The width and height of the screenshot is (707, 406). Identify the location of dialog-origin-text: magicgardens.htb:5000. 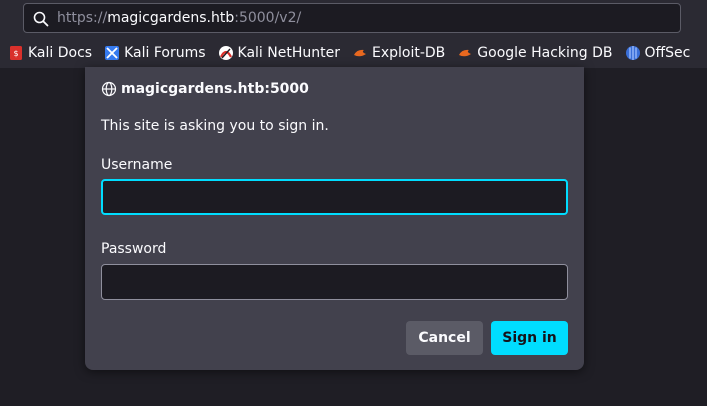
(215, 89).